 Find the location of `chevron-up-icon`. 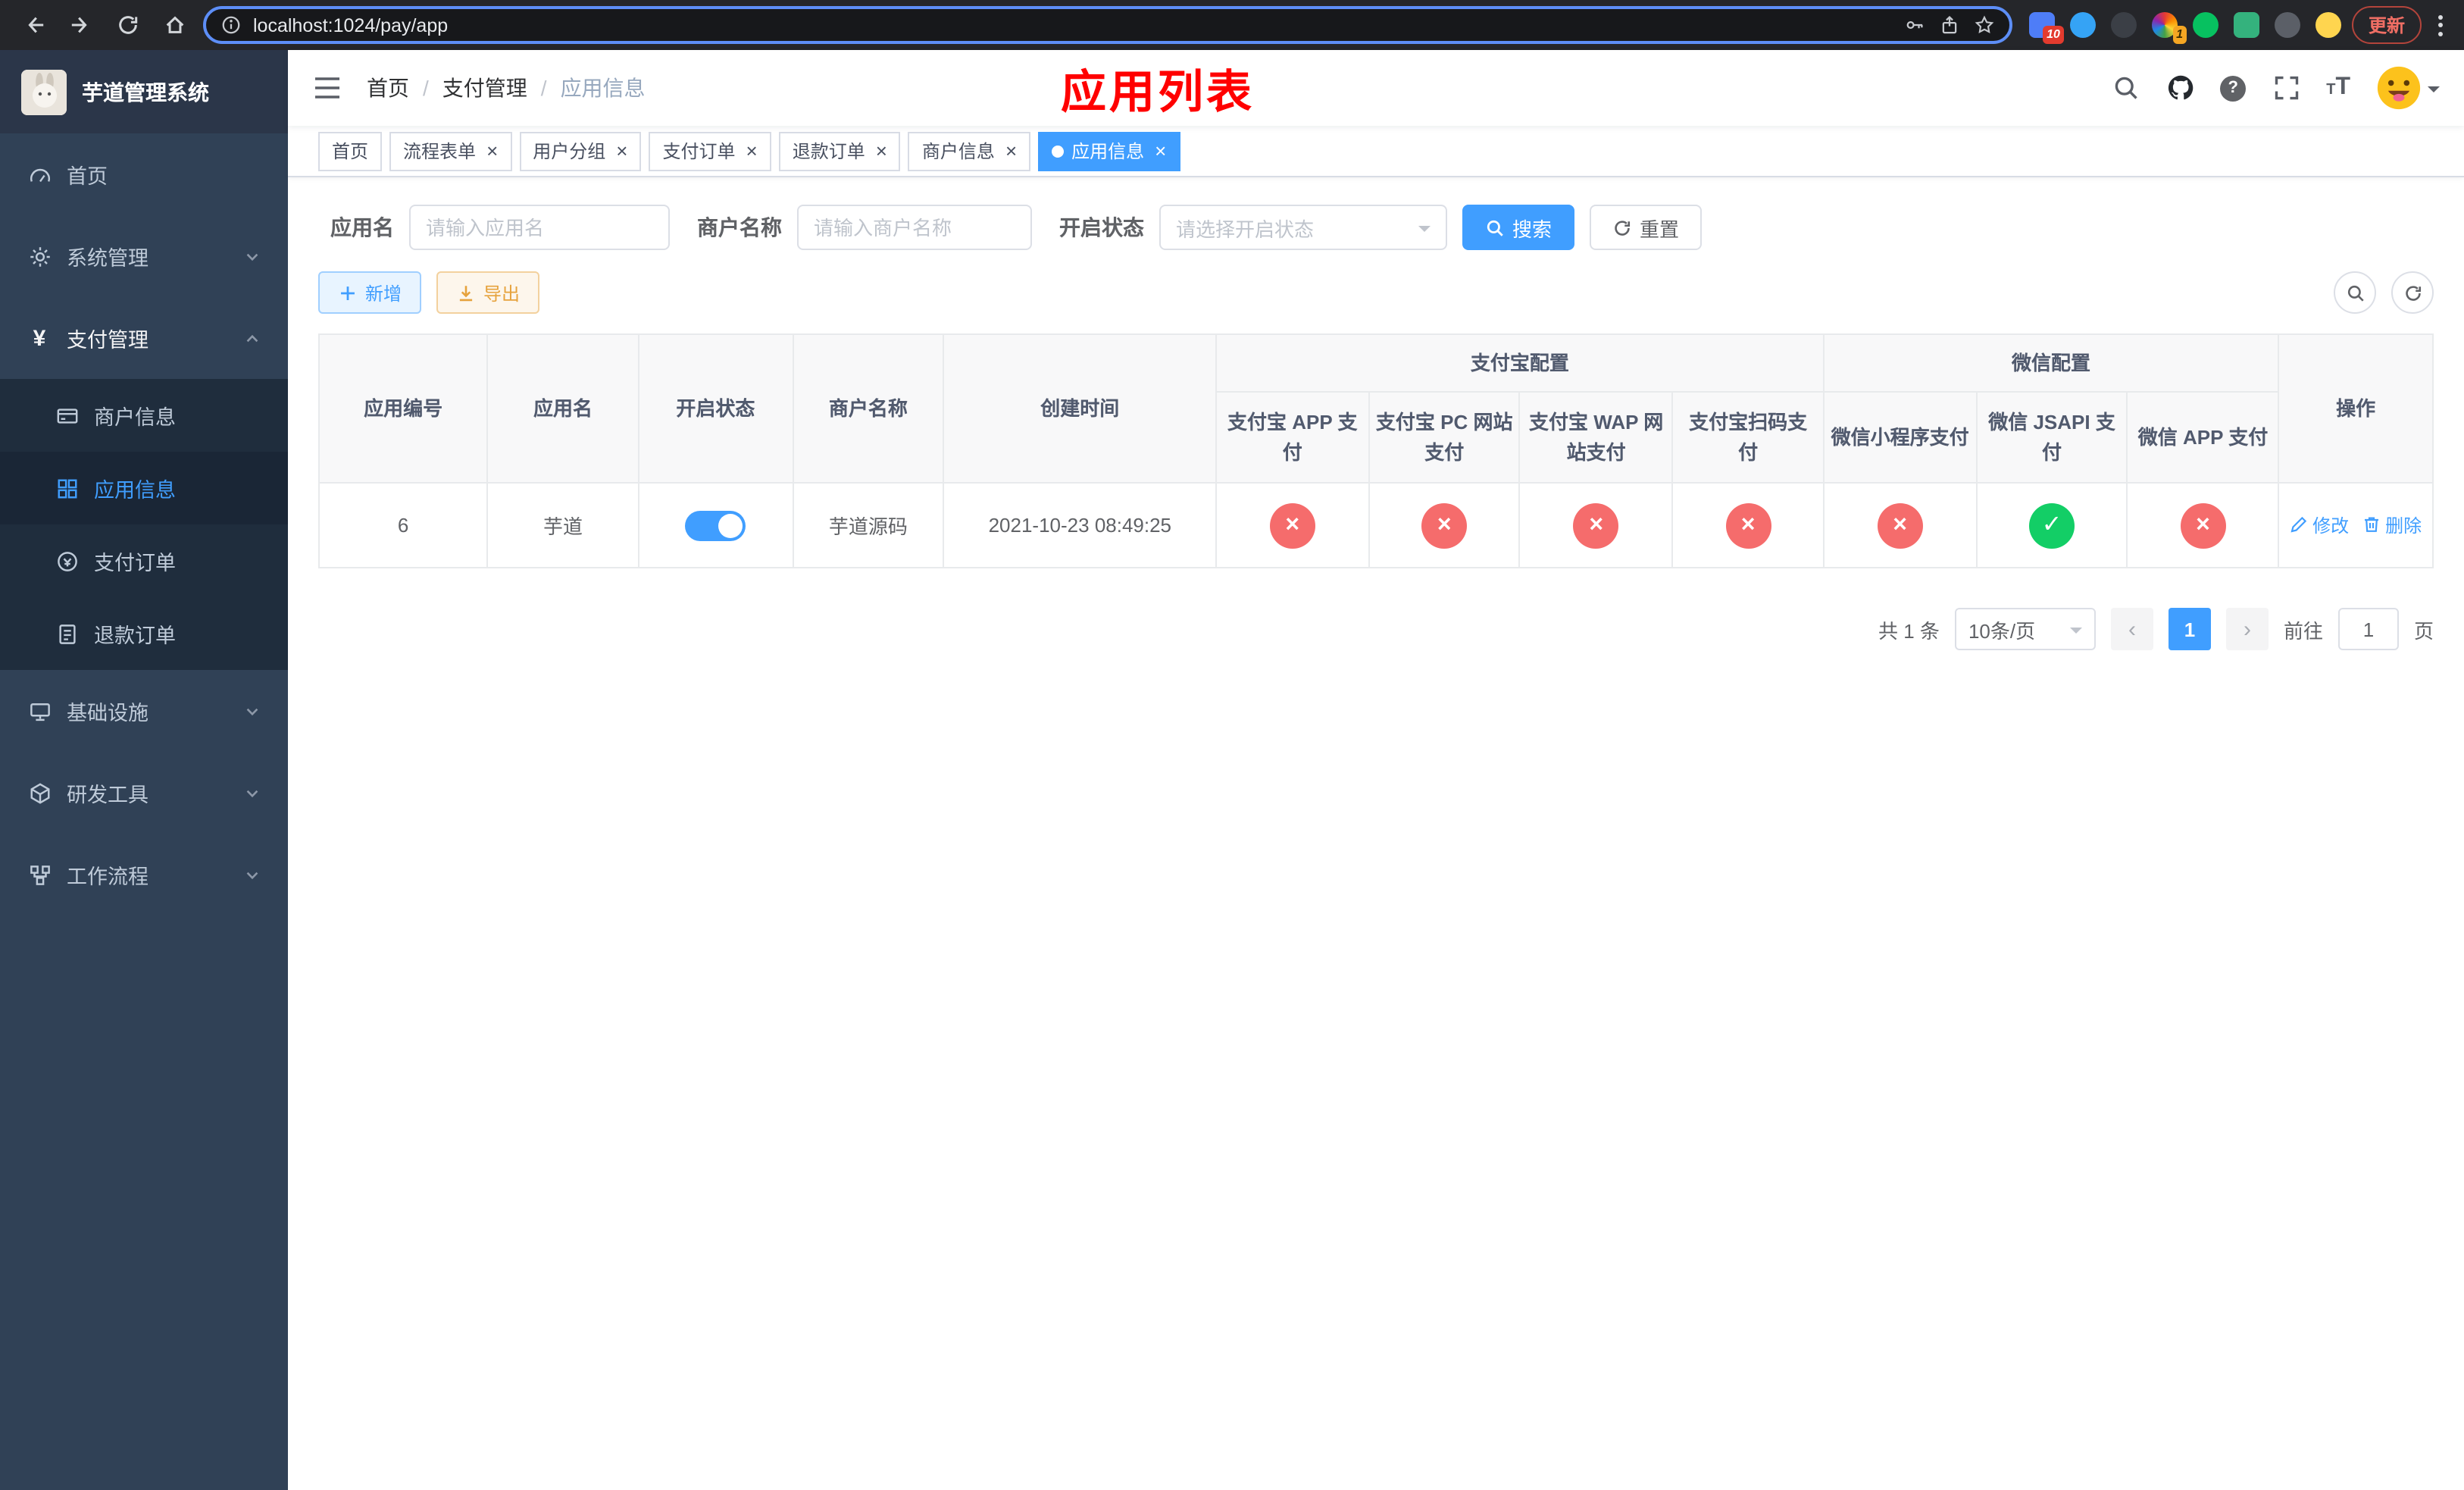

chevron-up-icon is located at coordinates (252, 338).